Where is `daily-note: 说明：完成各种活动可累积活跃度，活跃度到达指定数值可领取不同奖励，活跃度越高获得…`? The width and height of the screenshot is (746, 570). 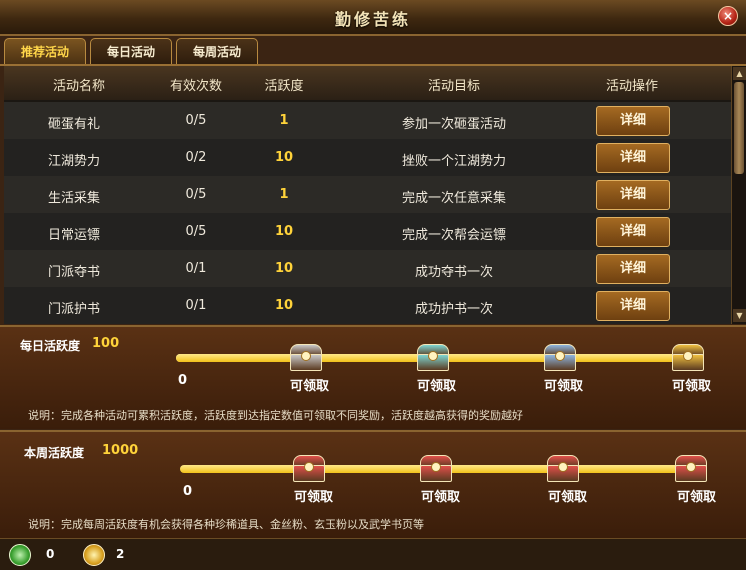 daily-note: 说明：完成各种活动可累积活跃度，活跃度到达指定数值可领取不同奖励，活跃度越高获得… is located at coordinates (275, 415).